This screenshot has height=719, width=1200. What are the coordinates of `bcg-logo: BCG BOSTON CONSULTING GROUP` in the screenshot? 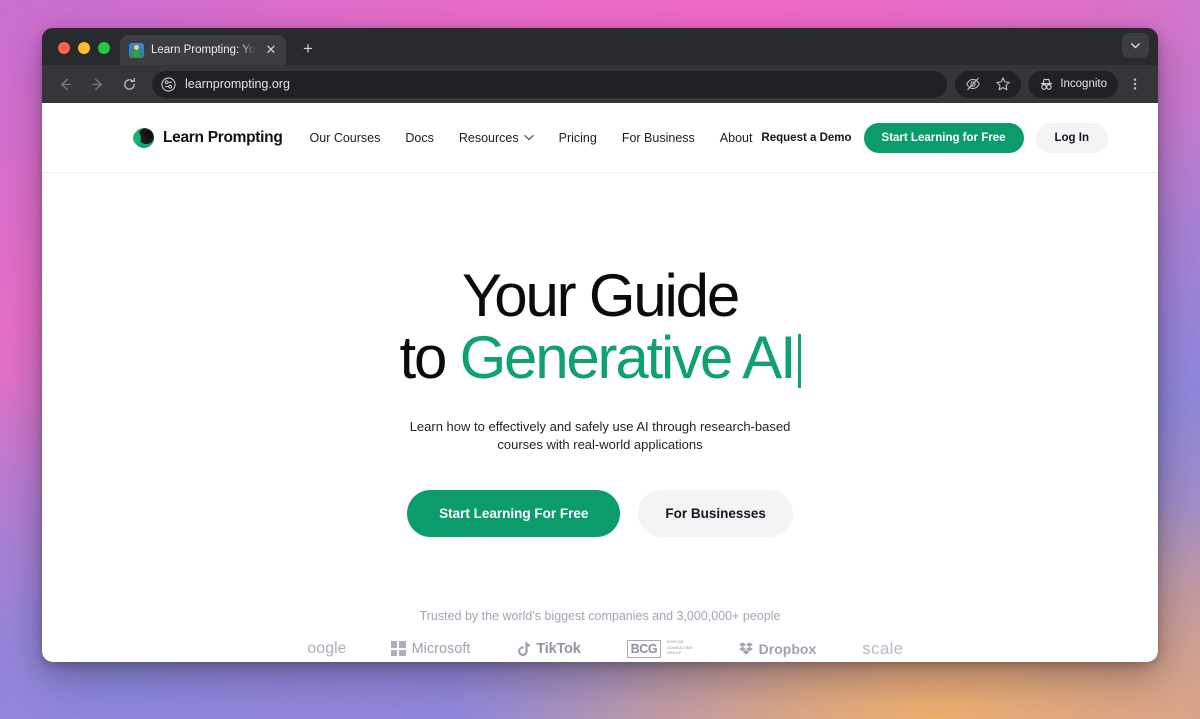 It's located at (659, 648).